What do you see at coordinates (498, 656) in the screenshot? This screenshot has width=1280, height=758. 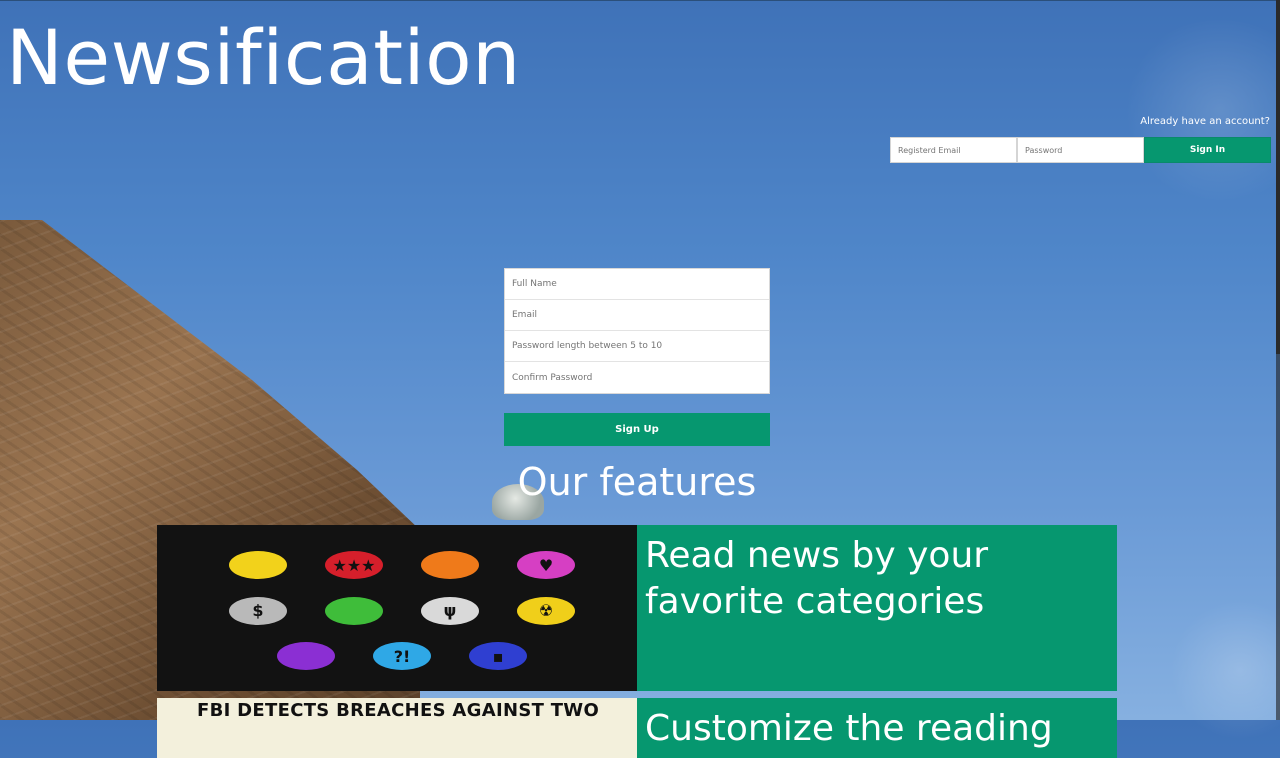 I see `chip-icon: ▪` at bounding box center [498, 656].